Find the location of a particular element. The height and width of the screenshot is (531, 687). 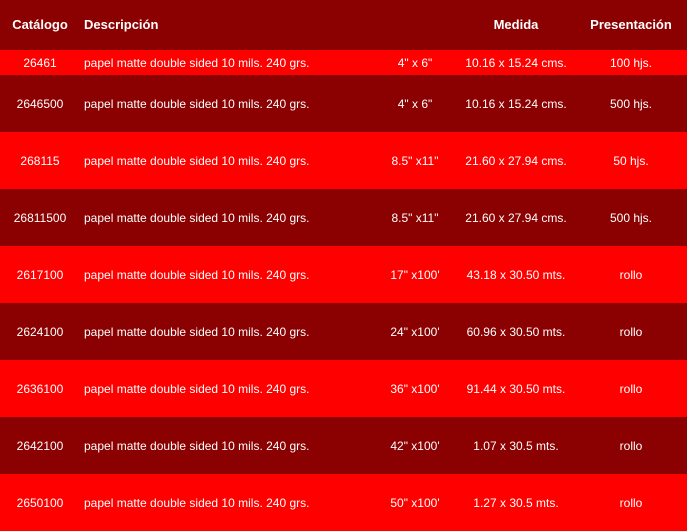

cell-catalogo: 2624100 is located at coordinates (40, 331).